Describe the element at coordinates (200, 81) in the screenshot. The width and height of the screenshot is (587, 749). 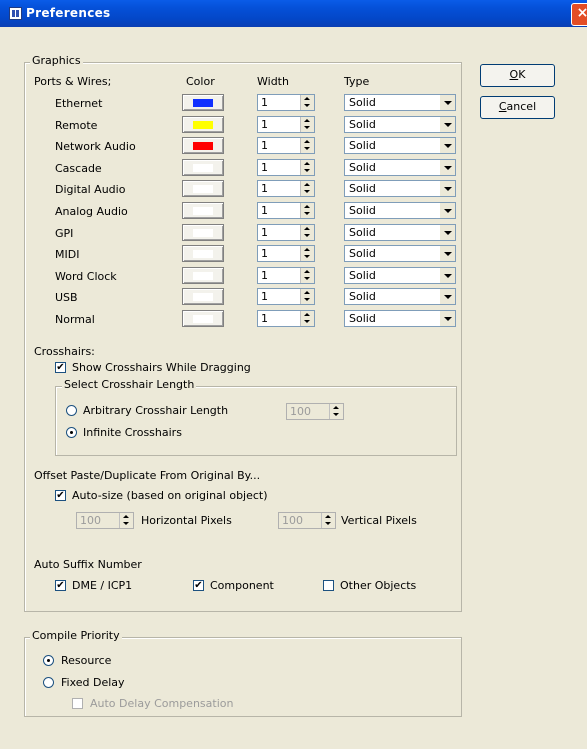
I see `color-header: Color` at that location.